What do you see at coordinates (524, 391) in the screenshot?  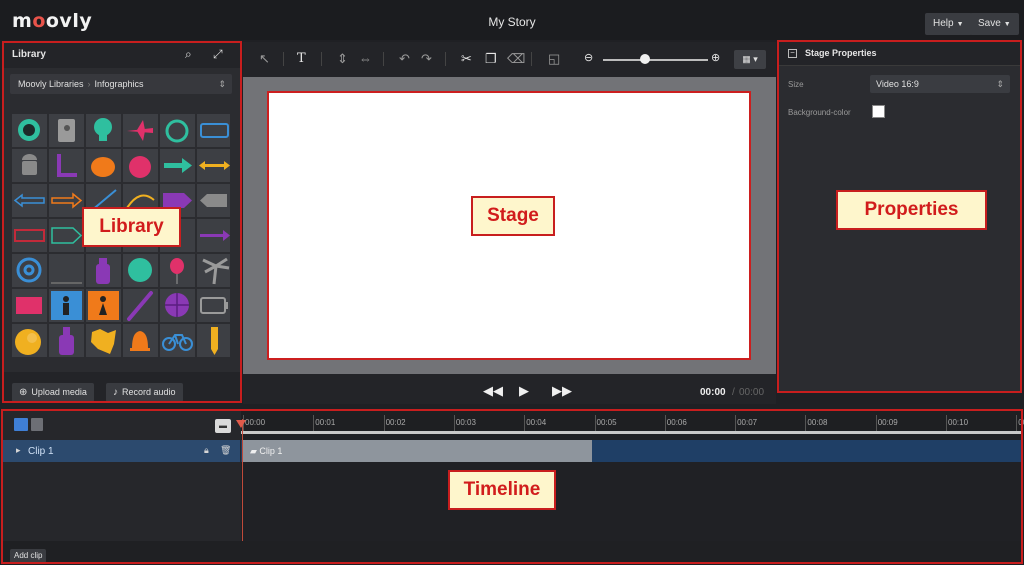 I see `play-icon: ▶` at bounding box center [524, 391].